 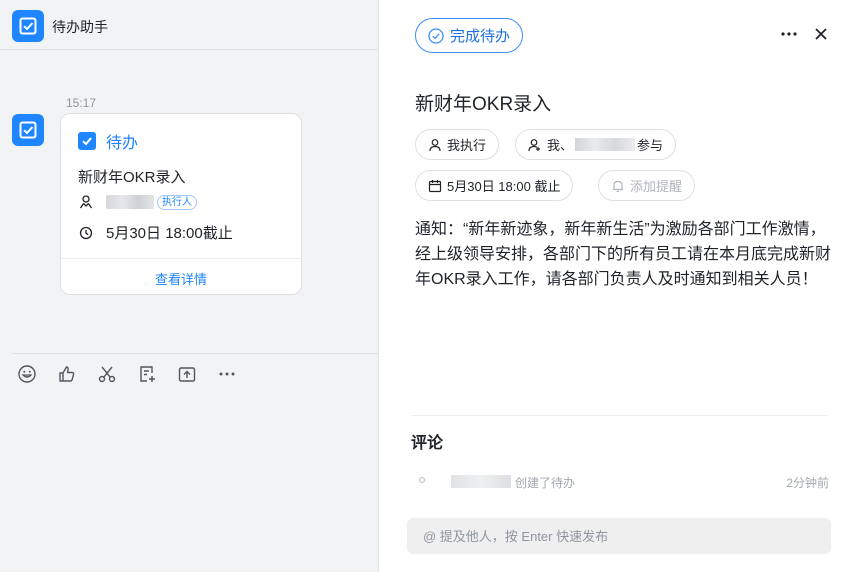 What do you see at coordinates (187, 374) in the screenshot?
I see `share-icon` at bounding box center [187, 374].